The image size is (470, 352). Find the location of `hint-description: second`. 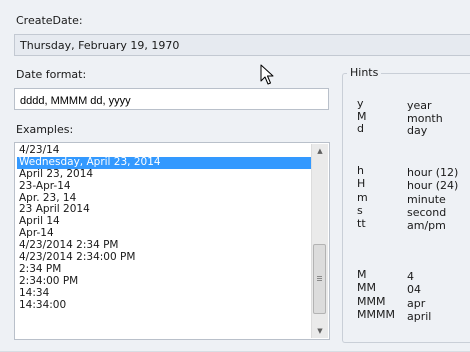

hint-description: second is located at coordinates (427, 212).